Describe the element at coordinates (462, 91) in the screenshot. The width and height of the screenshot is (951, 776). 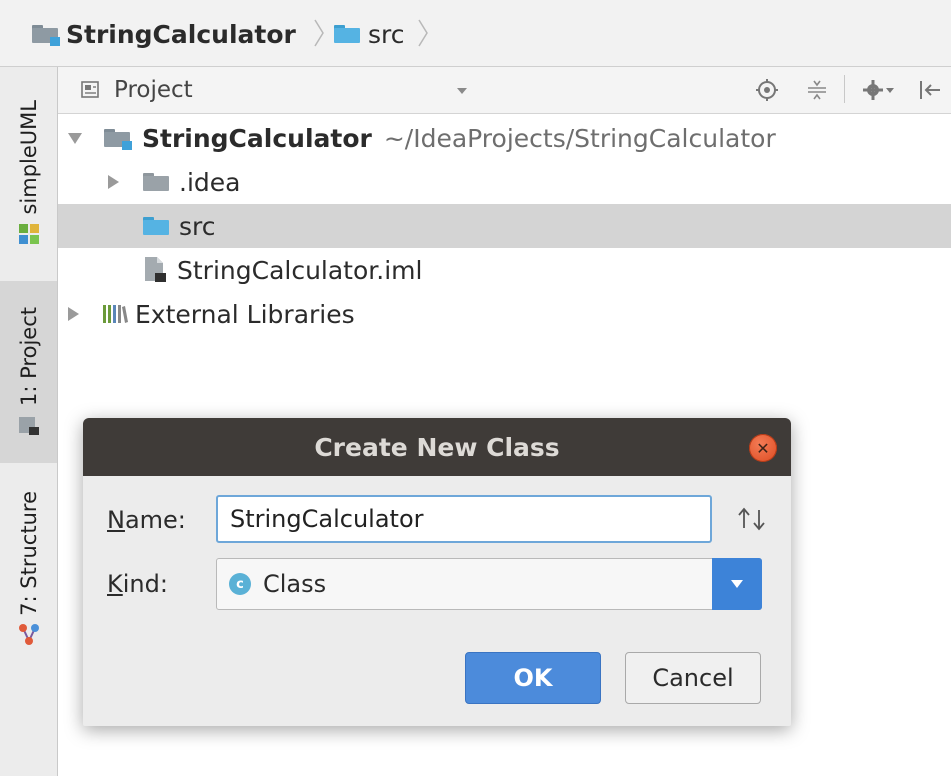
I see `view-dropdown-arrow-icon` at that location.